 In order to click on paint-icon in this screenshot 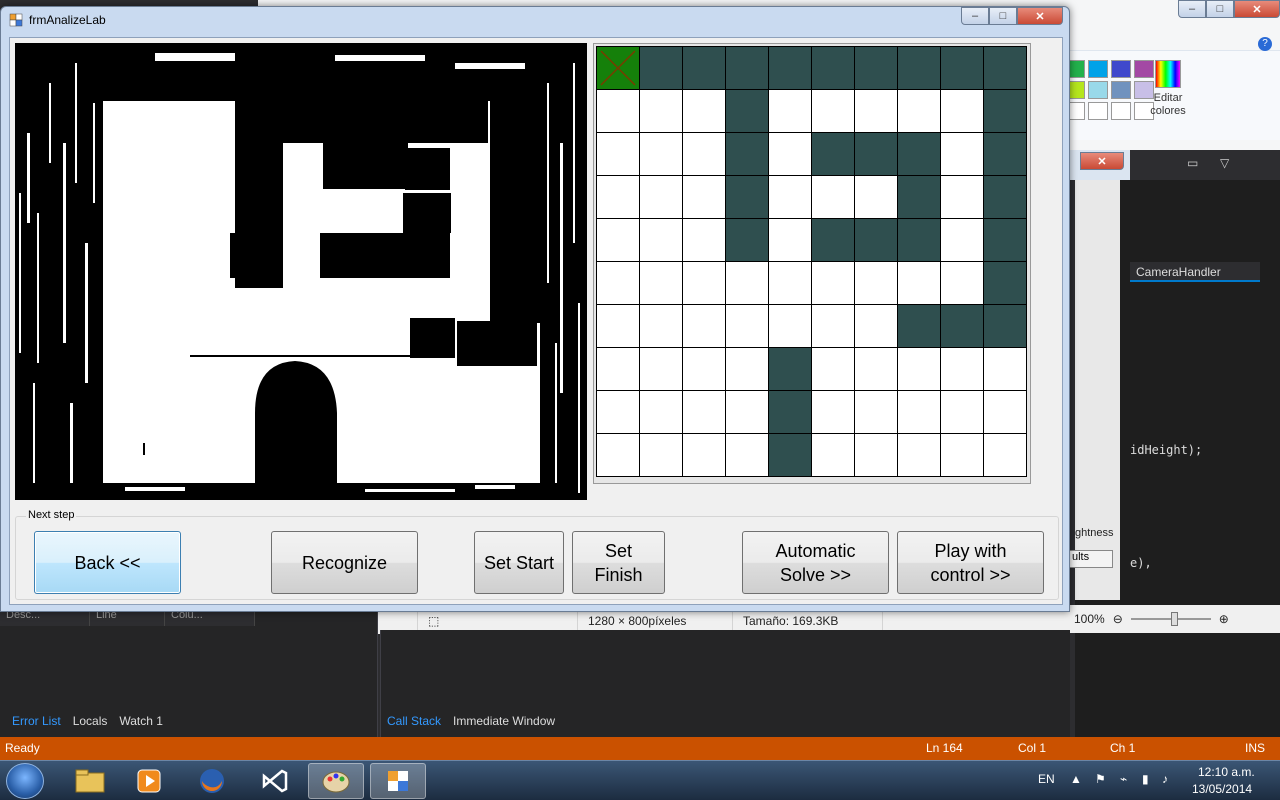, I will do `click(336, 781)`.